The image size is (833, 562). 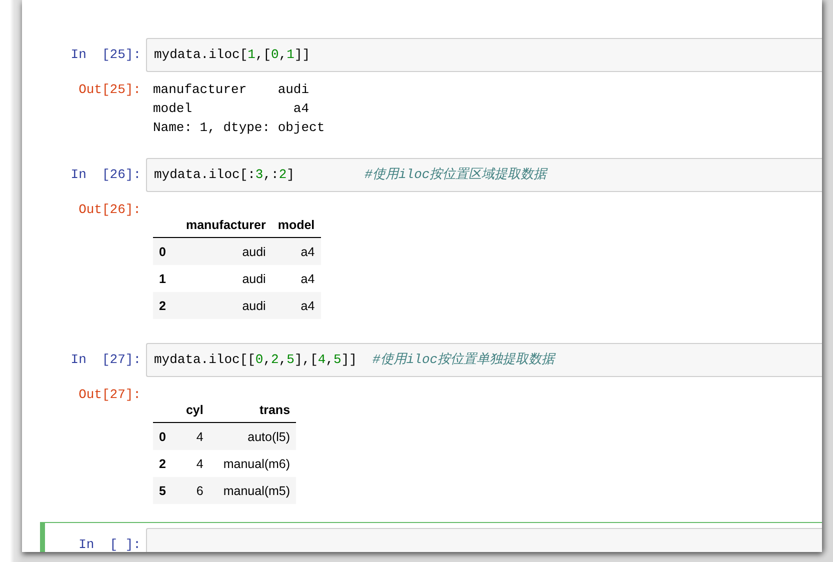 I want to click on input-prompt: In [25]:, so click(x=105, y=55).